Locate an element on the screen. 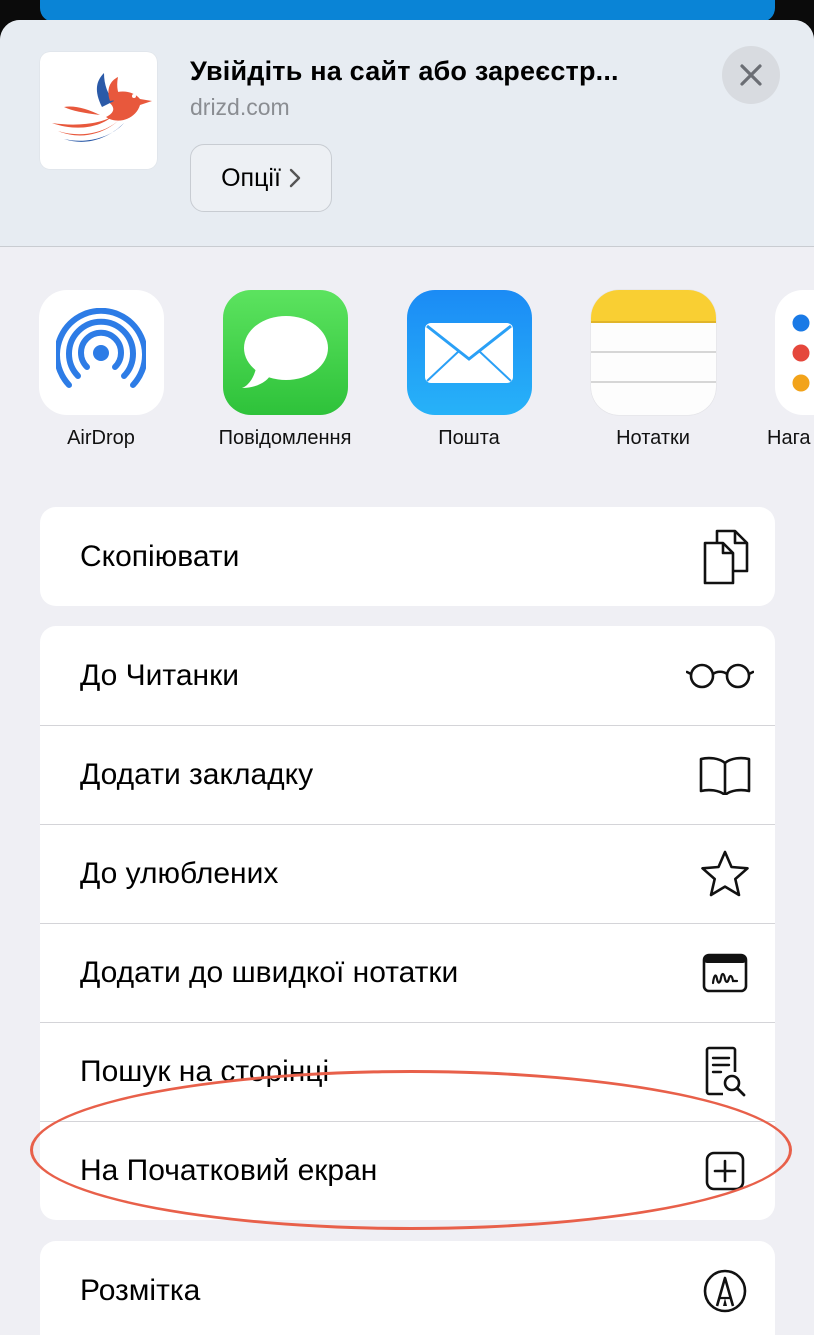  mail-icon is located at coordinates (469, 352).